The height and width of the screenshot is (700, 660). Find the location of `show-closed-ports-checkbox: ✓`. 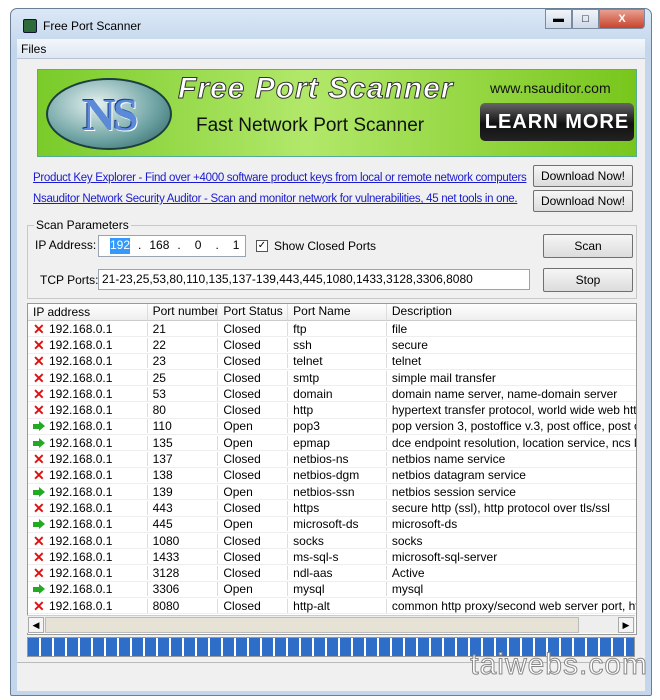

show-closed-ports-checkbox: ✓ is located at coordinates (262, 246).